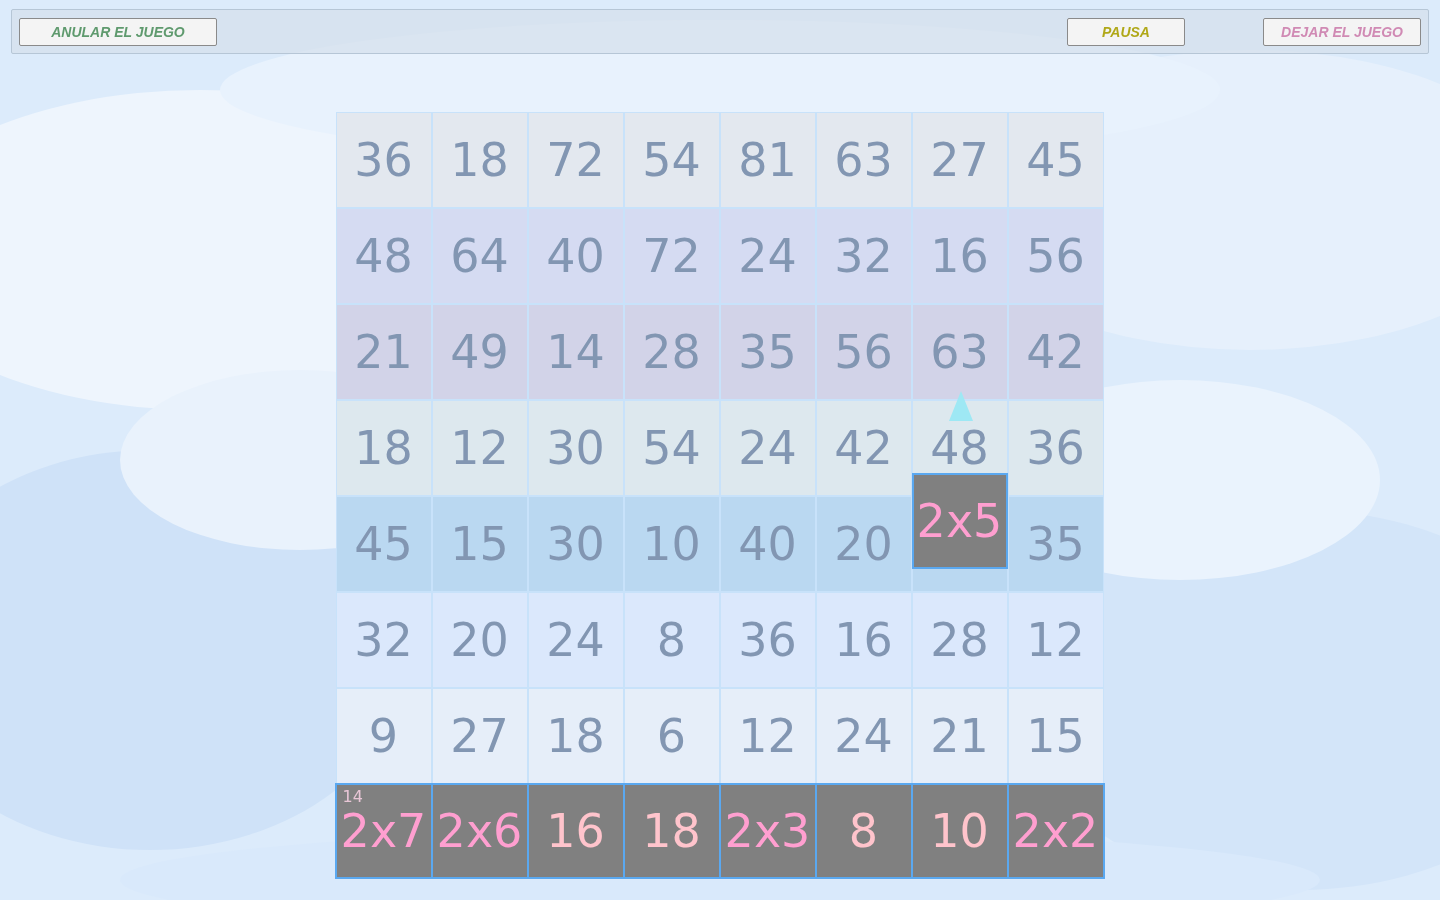 This screenshot has width=1440, height=900. I want to click on pause-button: PAUSA, so click(1126, 31).